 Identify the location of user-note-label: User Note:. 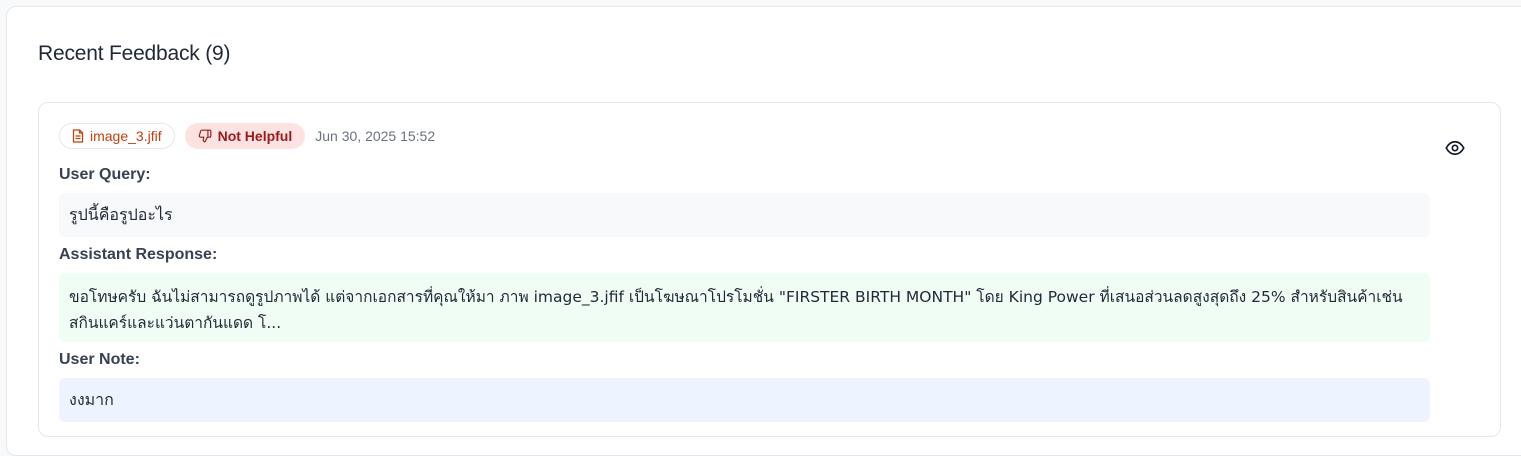
(99, 359).